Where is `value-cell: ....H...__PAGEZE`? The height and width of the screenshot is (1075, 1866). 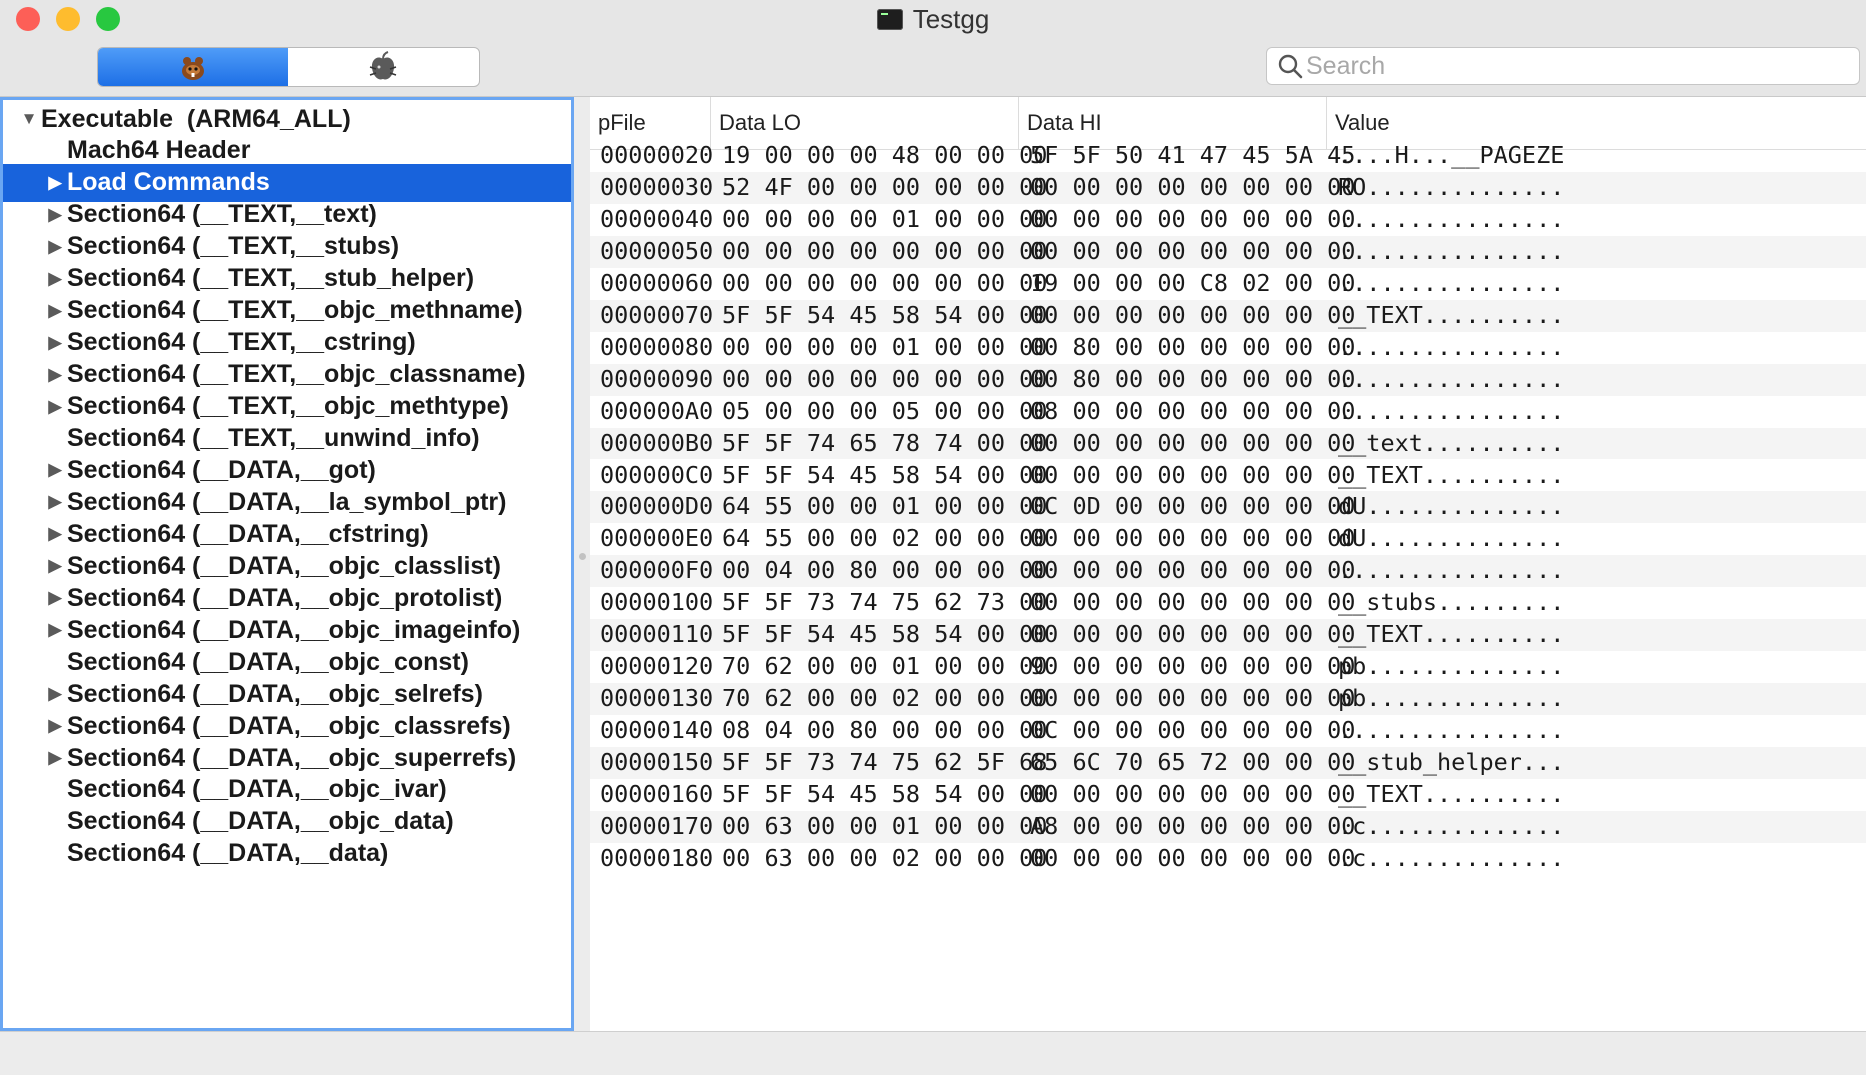 value-cell: ....H...__PAGEZE is located at coordinates (1451, 155).